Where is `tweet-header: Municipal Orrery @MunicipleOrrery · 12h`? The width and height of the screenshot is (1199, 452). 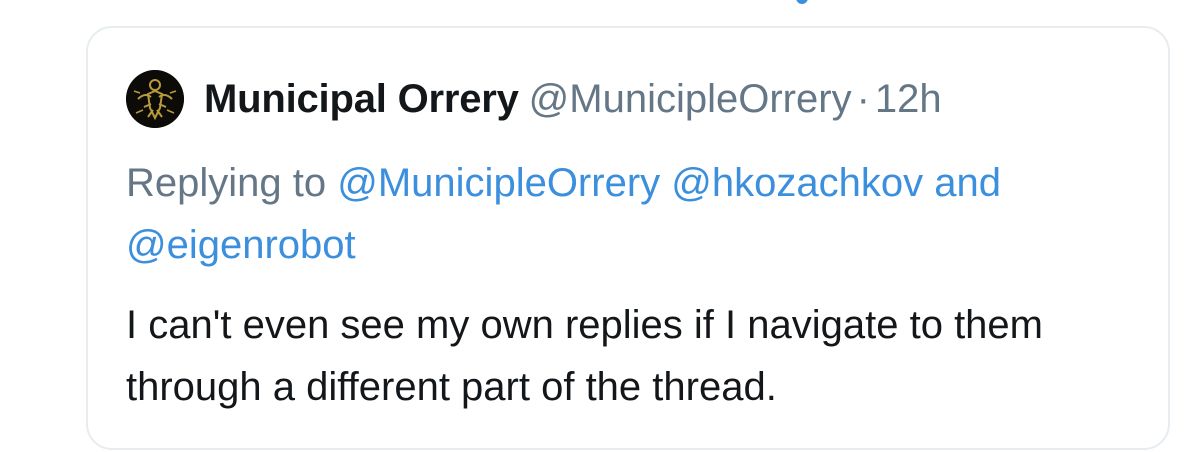 tweet-header: Municipal Orrery @MunicipleOrrery · 12h is located at coordinates (534, 99).